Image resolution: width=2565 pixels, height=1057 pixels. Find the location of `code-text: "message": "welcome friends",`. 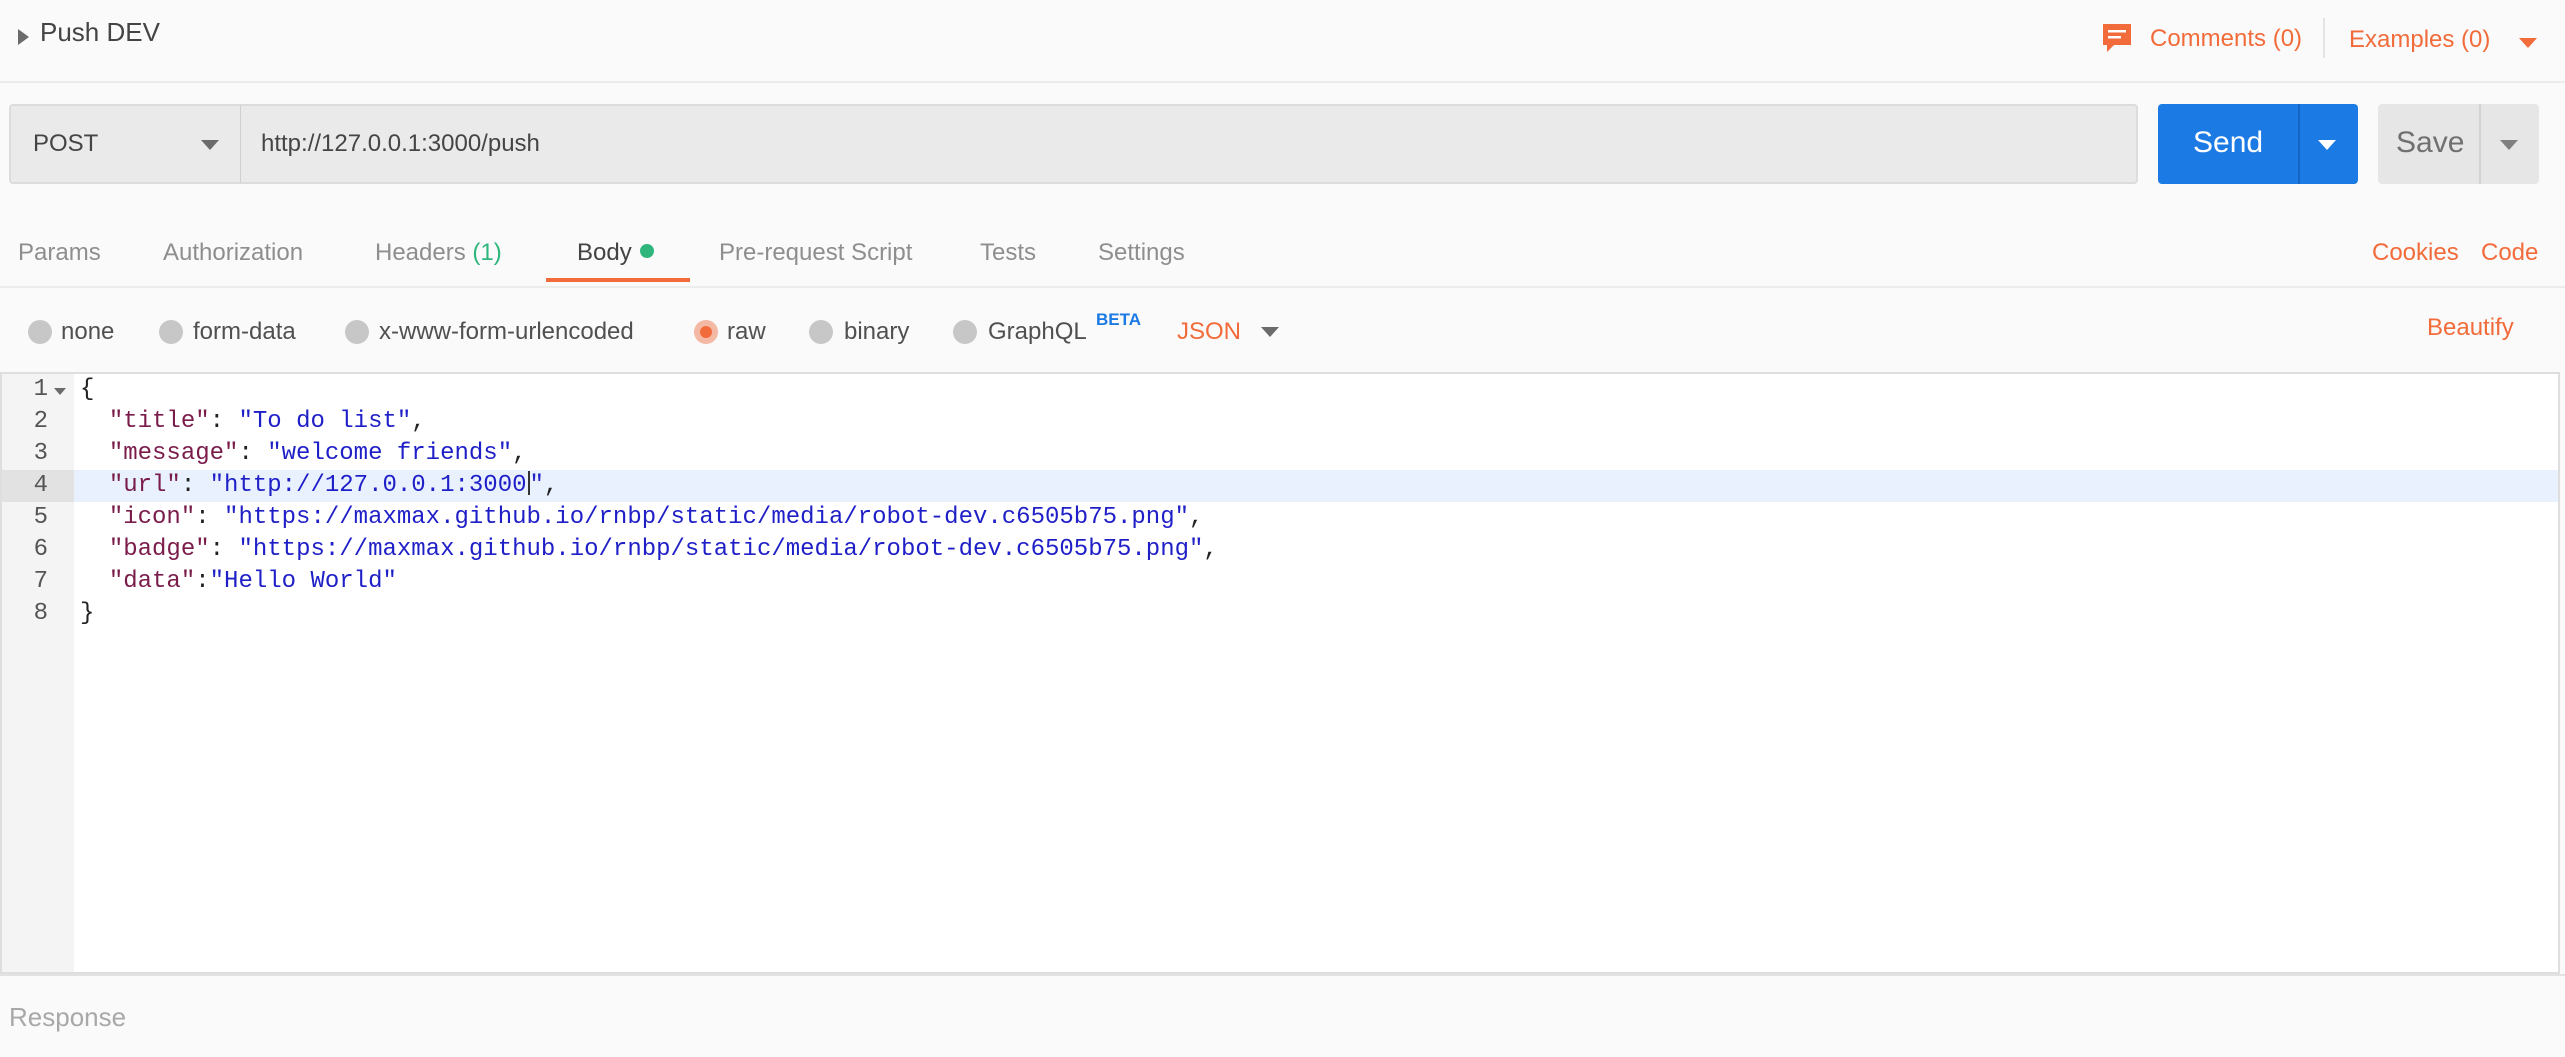

code-text: "message": "welcome friends", is located at coordinates (317, 453).